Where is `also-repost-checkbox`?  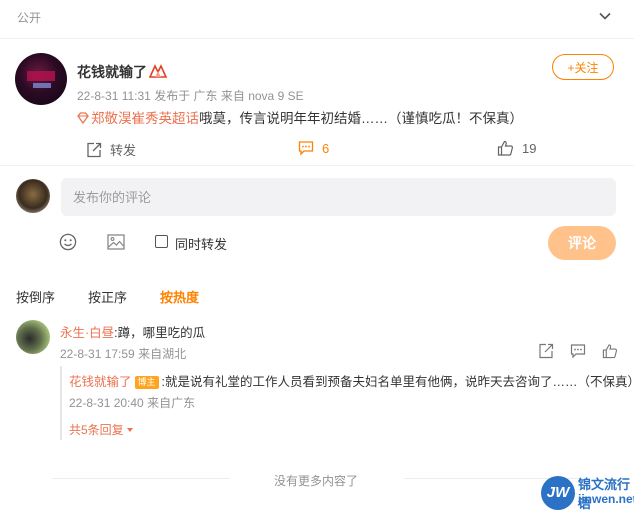
also-repost-checkbox is located at coordinates (161, 241).